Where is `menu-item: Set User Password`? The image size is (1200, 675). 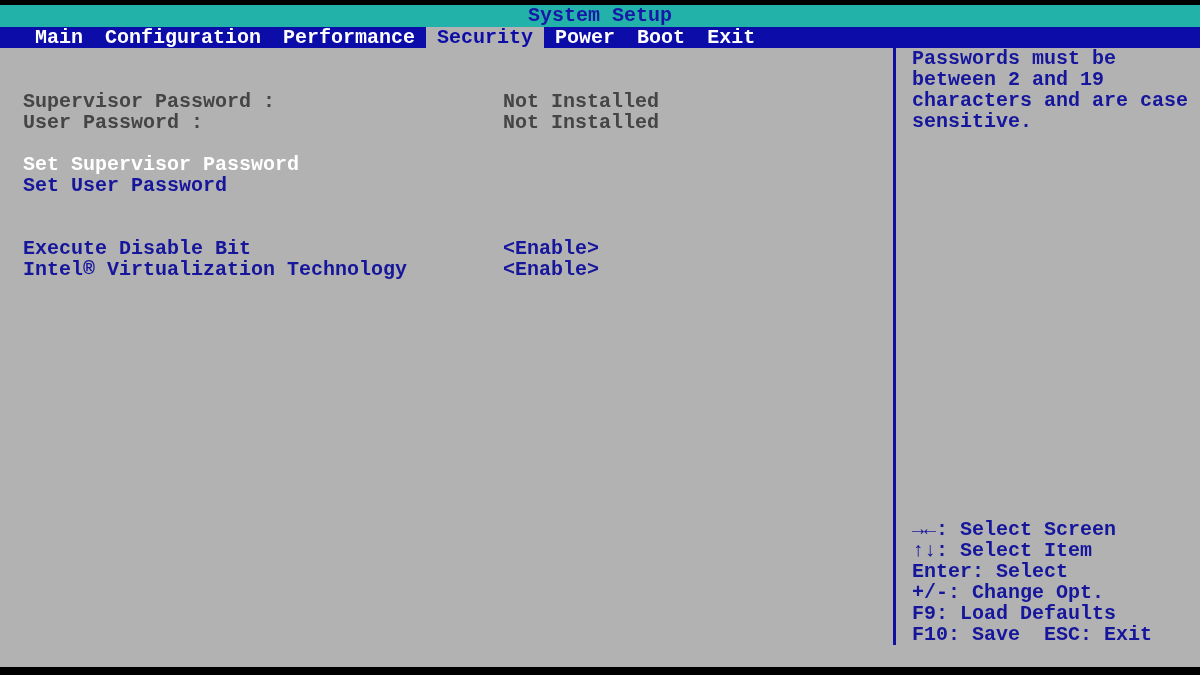
menu-item: Set User Password is located at coordinates (263, 185).